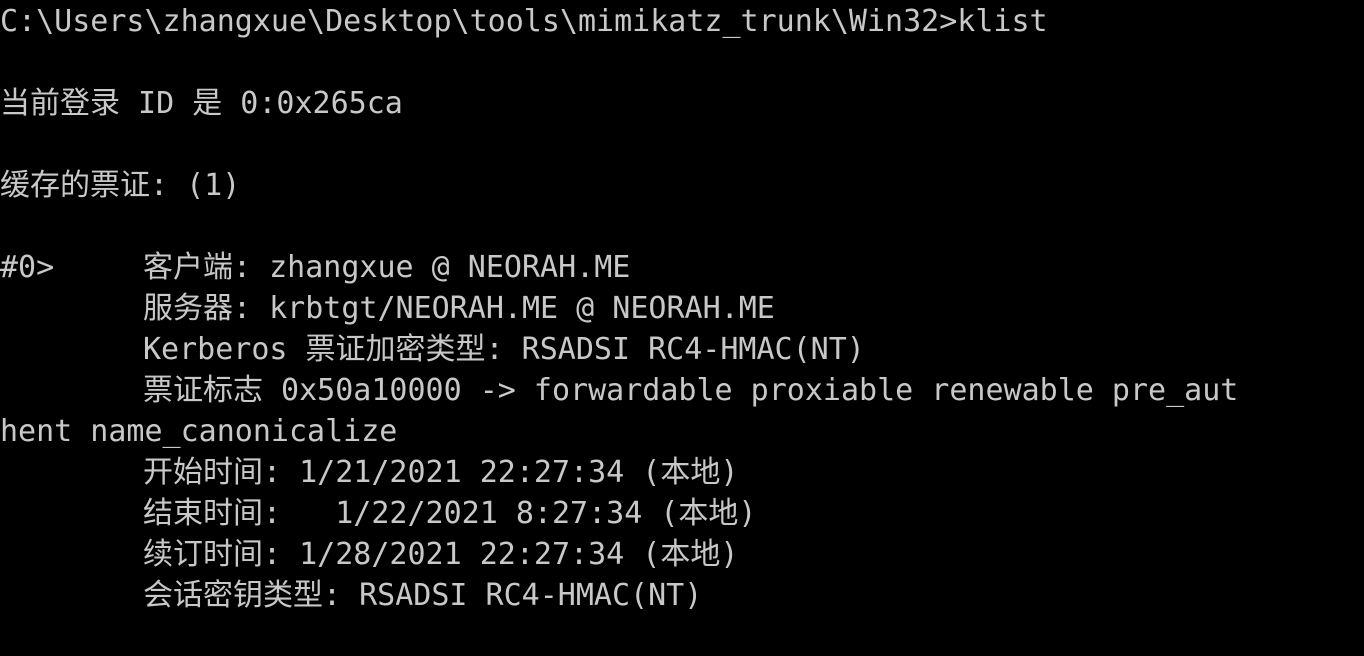 The image size is (1364, 656). I want to click on ticket-flags-wrapped-line: hent name_canonicalize, so click(199, 431).